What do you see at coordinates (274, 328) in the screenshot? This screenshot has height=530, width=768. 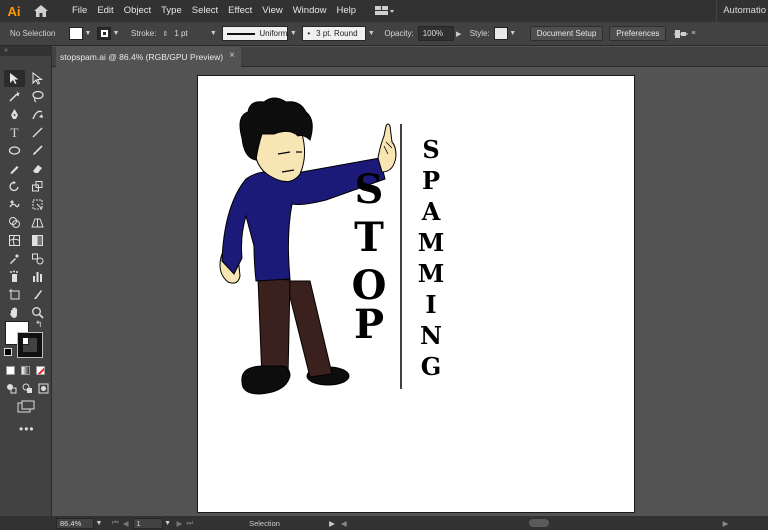 I see `front-leg` at bounding box center [274, 328].